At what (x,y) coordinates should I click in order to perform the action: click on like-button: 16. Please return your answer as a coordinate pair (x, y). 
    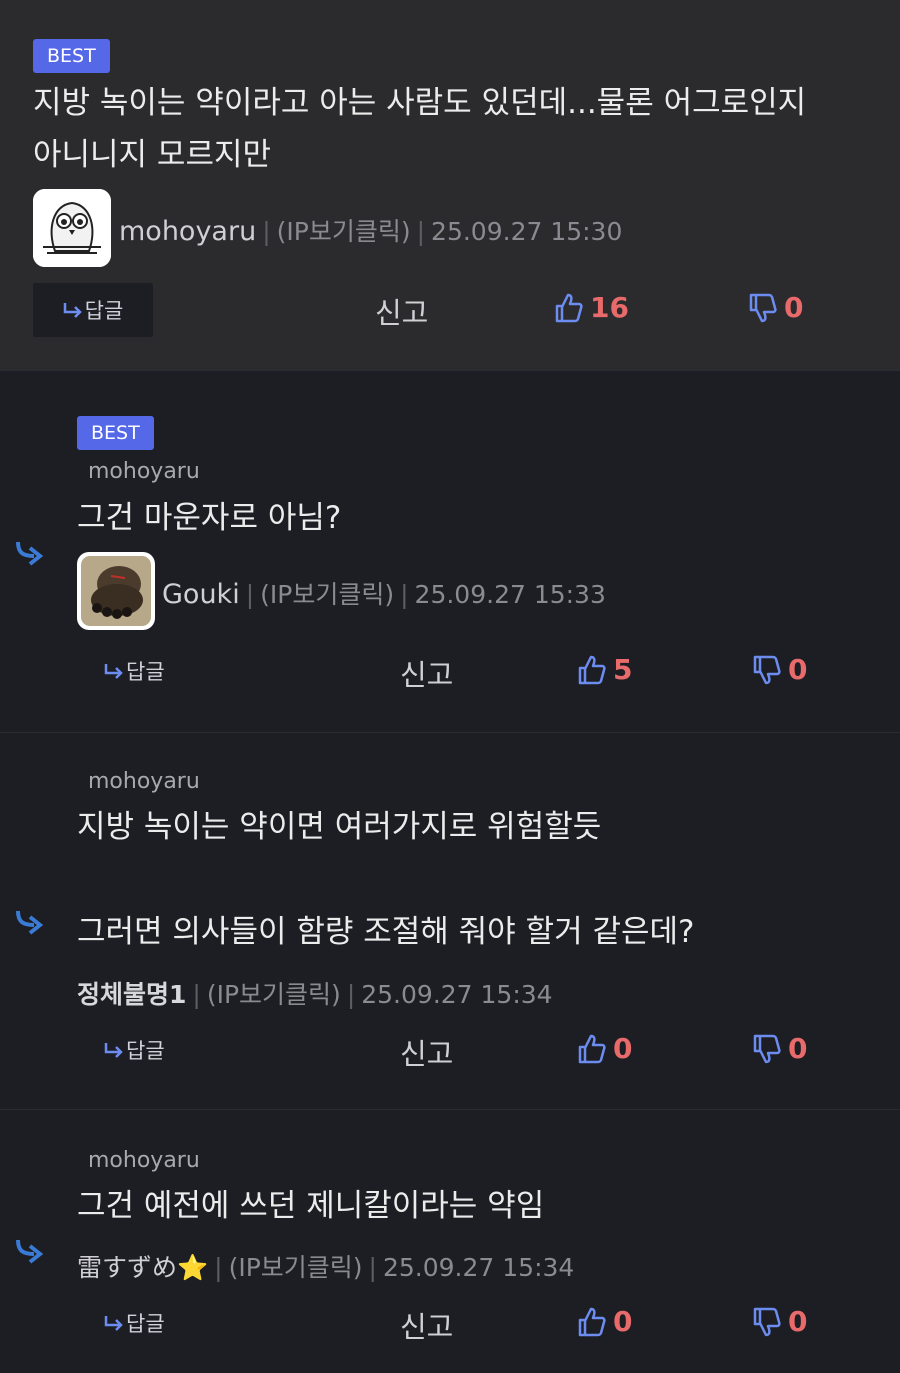
    Looking at the image, I should click on (591, 307).